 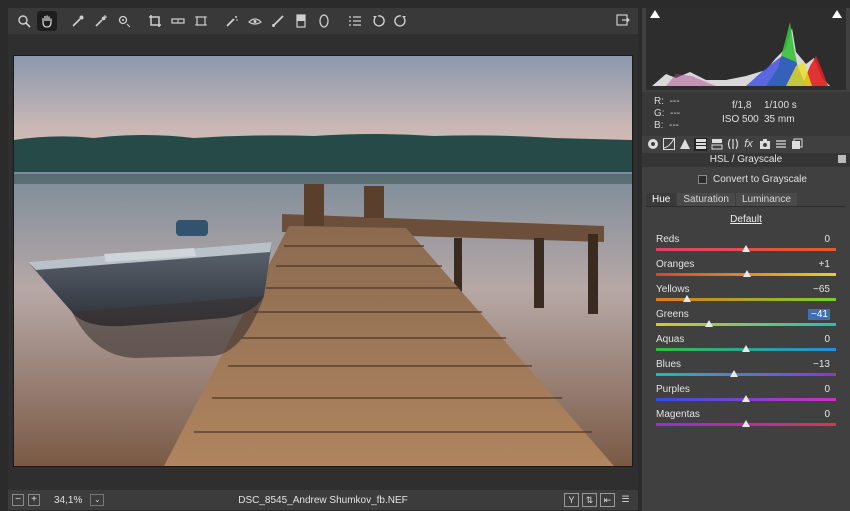 I want to click on highlight-clipping-icon, so click(x=837, y=14).